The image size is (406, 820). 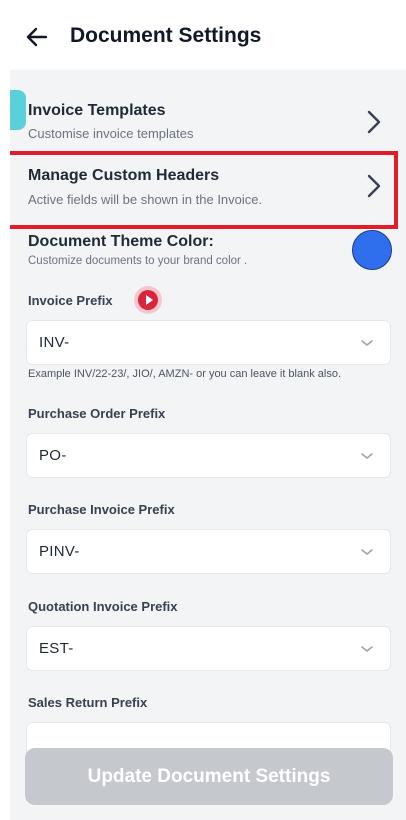 I want to click on quotation-invoice-prefix-label: Quotation Invoice Prefix, so click(x=103, y=606).